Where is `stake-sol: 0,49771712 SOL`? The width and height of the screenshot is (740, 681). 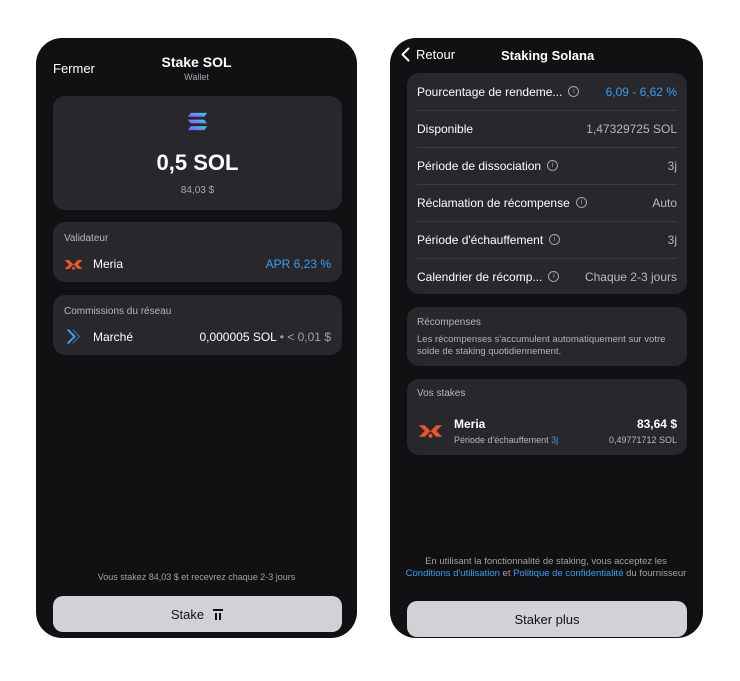
stake-sol: 0,49771712 SOL is located at coordinates (642, 440).